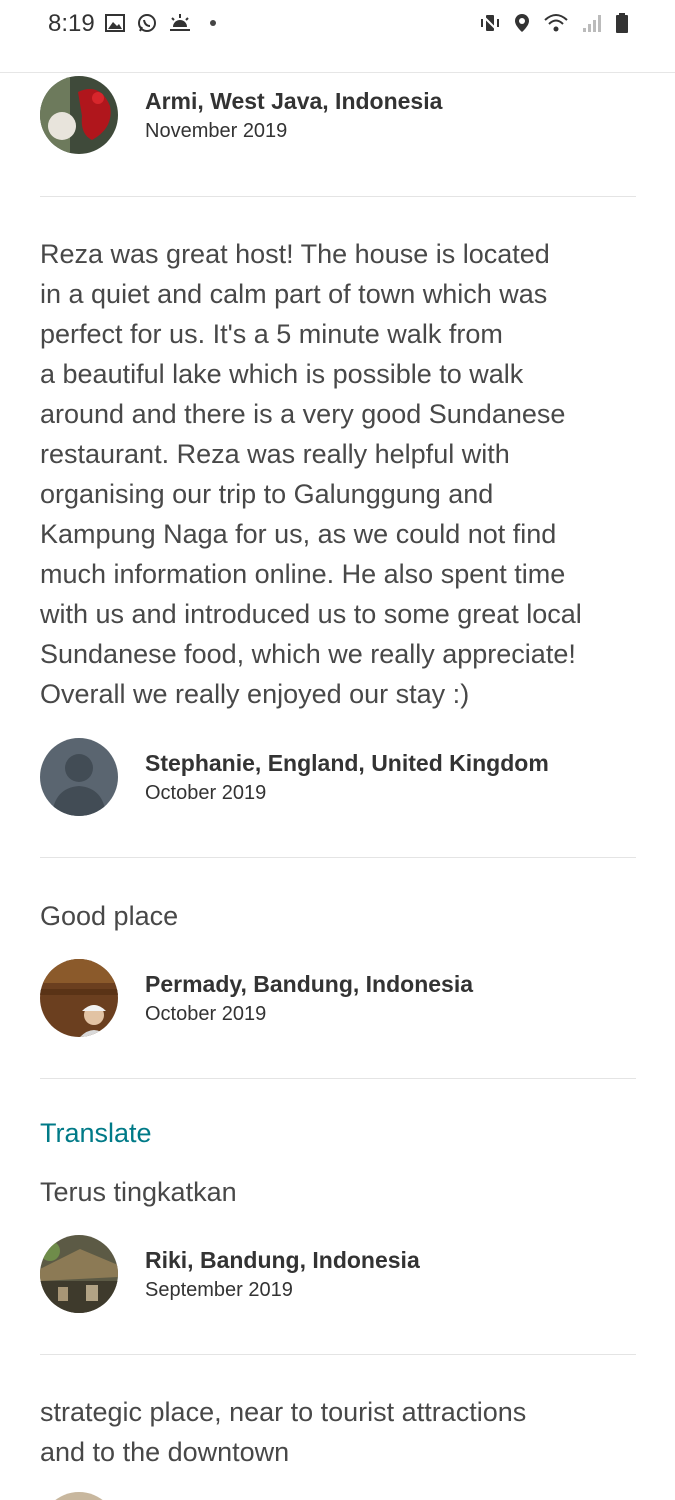 Image resolution: width=675 pixels, height=1500 pixels. Describe the element at coordinates (338, 1275) in the screenshot. I see `reviewer-riki: Riki, Bandung, Indonesia September 2019` at that location.